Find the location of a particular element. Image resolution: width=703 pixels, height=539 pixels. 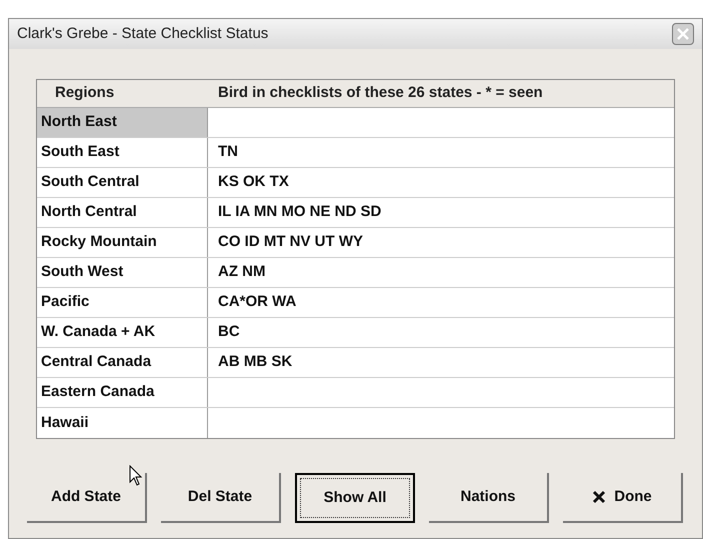

dialog-button: Del State is located at coordinates (221, 498).